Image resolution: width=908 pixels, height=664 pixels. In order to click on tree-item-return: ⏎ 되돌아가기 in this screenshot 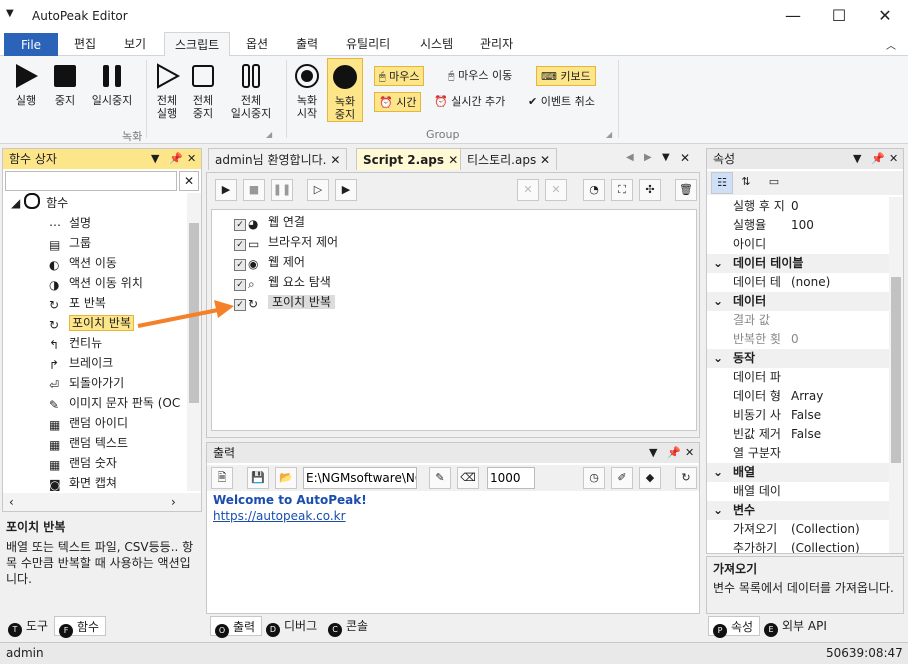, I will do `click(95, 383)`.